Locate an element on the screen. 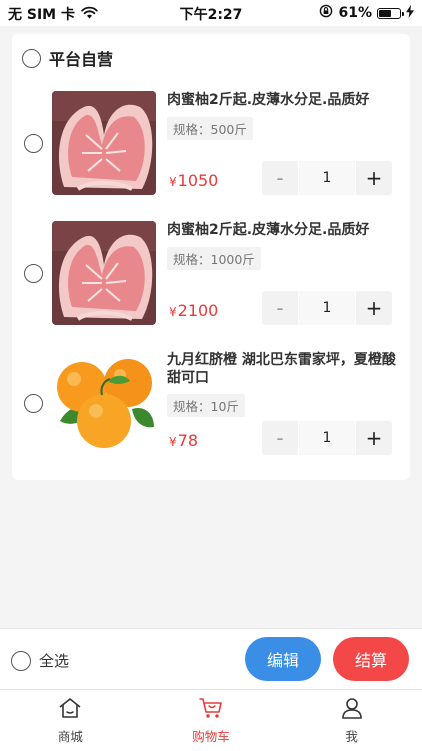  tab-bar: 商城 购物车 我 is located at coordinates (211, 720).